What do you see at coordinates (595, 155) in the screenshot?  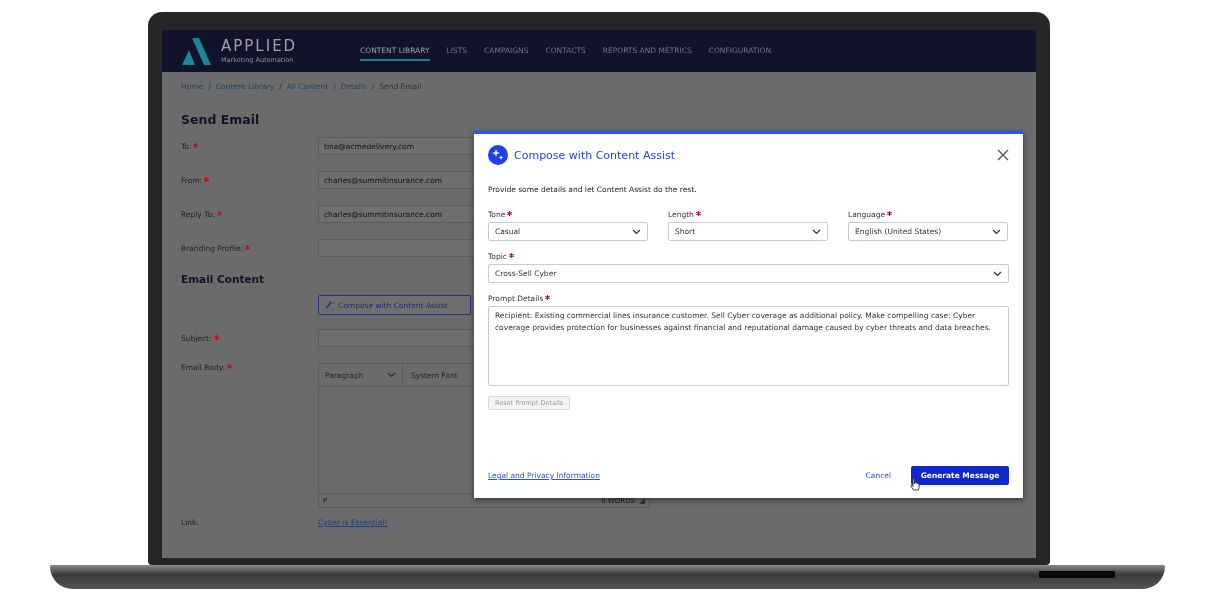 I see `dialog-title: Compose with Content Assist` at bounding box center [595, 155].